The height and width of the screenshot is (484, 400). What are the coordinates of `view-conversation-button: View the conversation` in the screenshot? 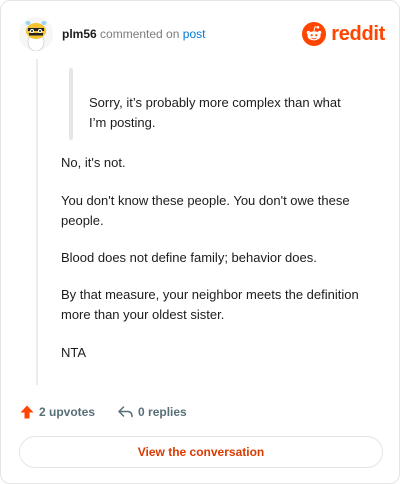 It's located at (201, 452).